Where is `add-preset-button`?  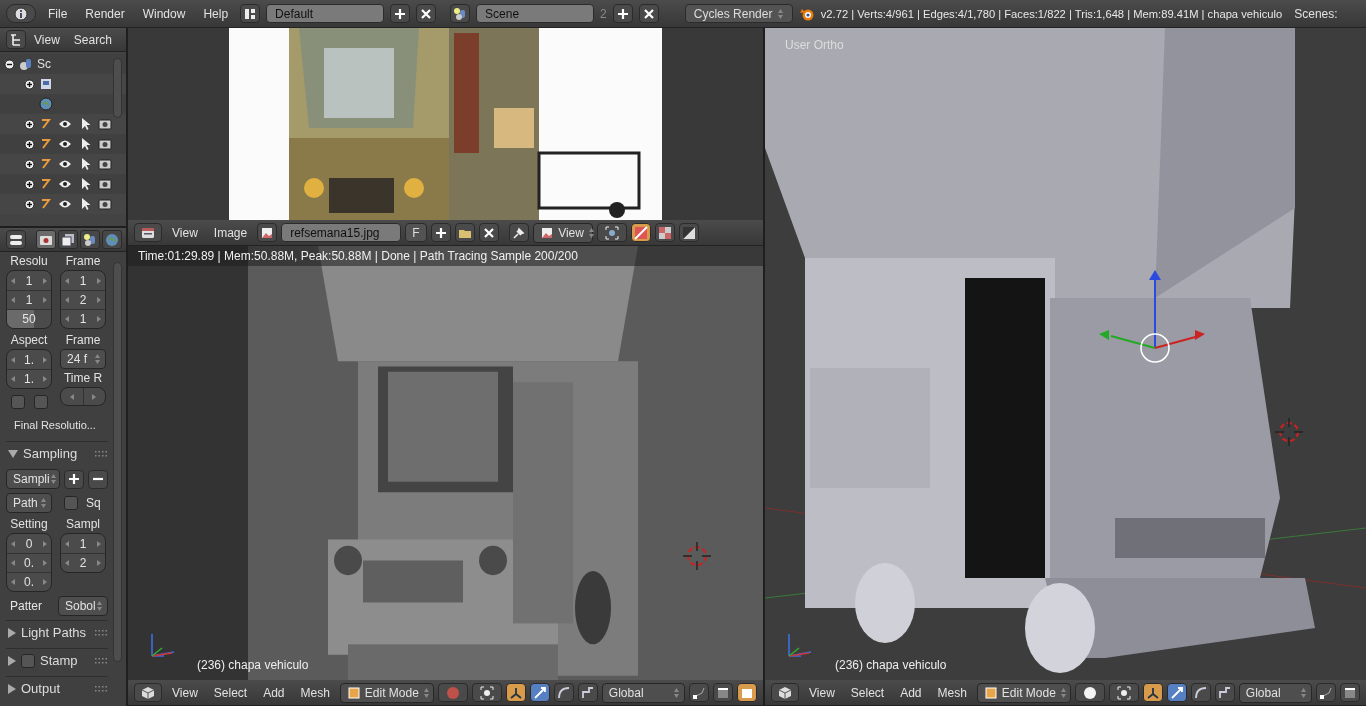
add-preset-button is located at coordinates (74, 479).